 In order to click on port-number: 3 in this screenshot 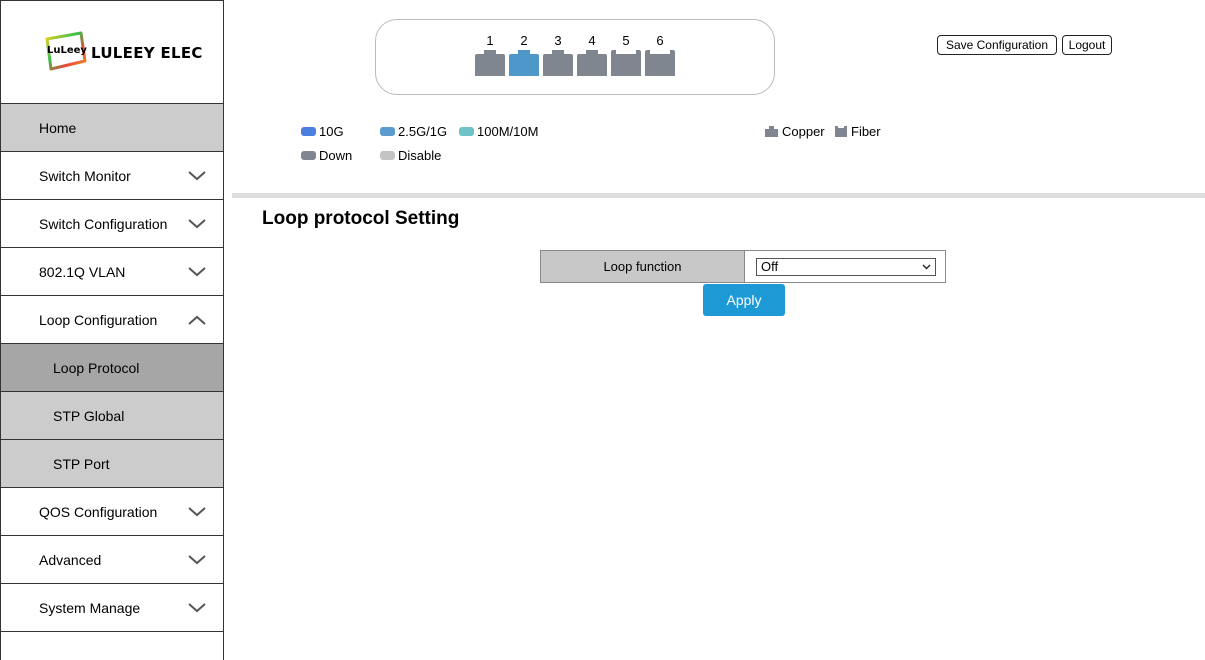, I will do `click(558, 40)`.